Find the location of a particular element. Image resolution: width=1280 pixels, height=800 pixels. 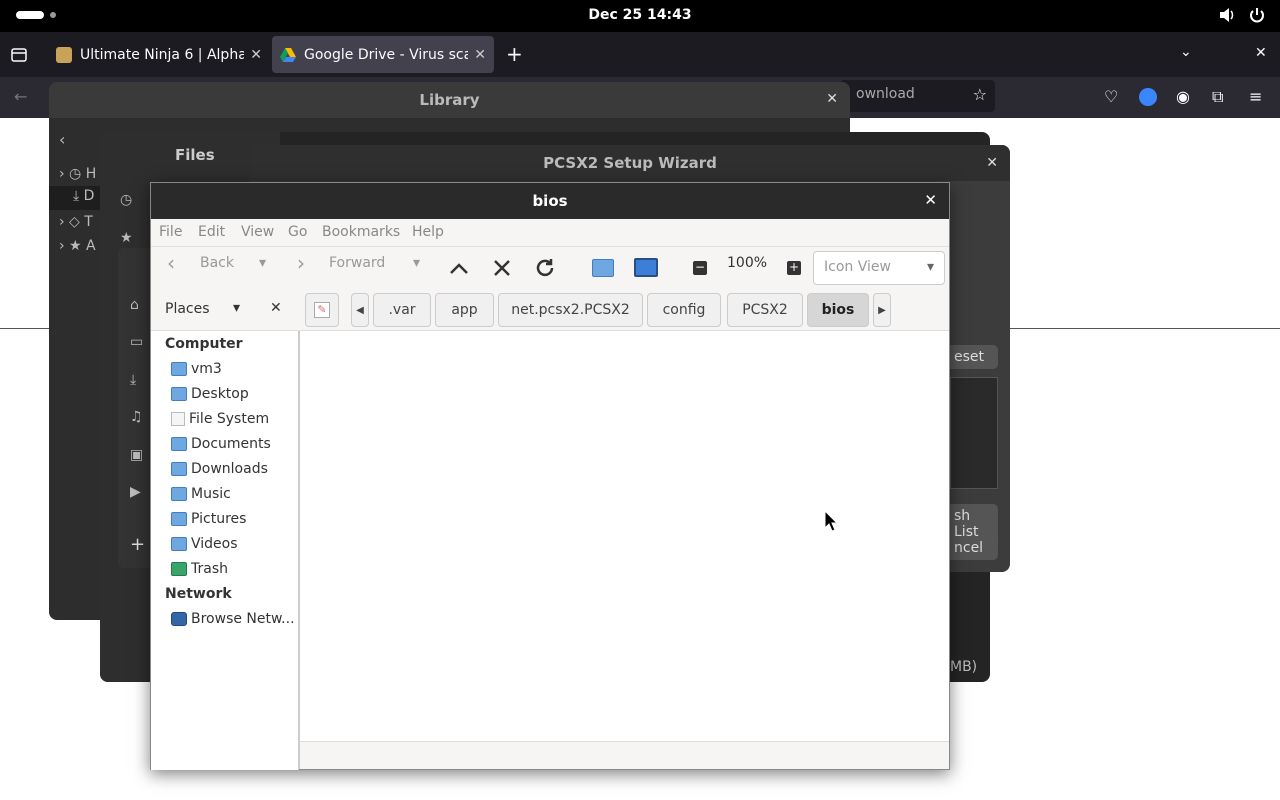

place-pictures: Pictures is located at coordinates (208, 519).